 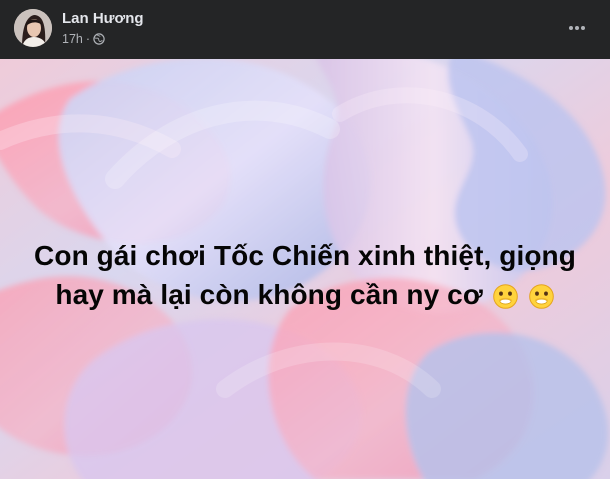 I want to click on more-options-button, so click(x=577, y=28).